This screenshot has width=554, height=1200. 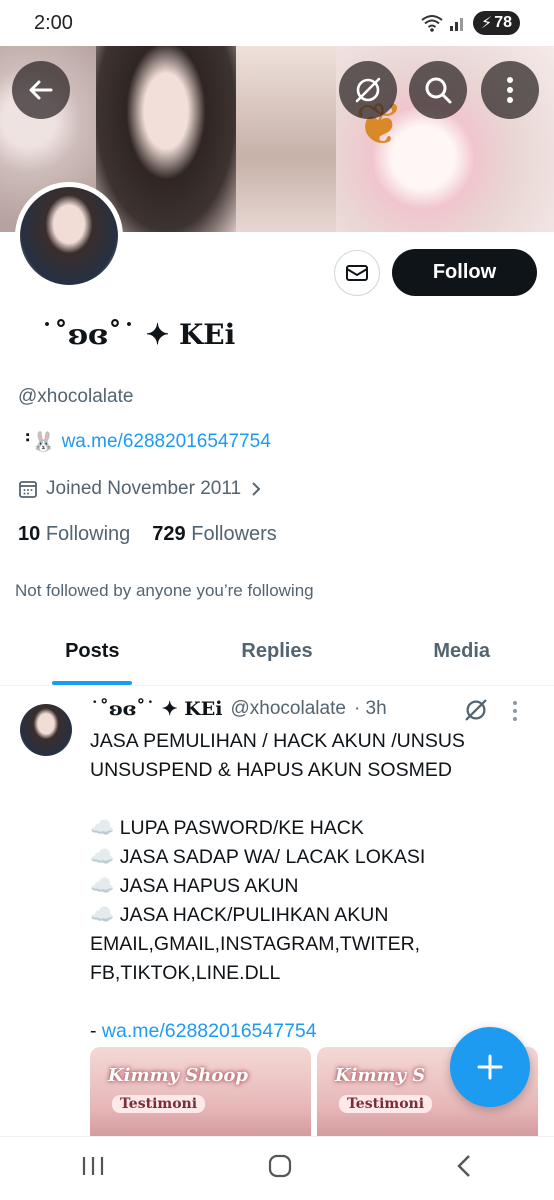 I want to click on post-line: EMAIL,GMAIL,INSTAGRAM,TWITER,, so click(x=255, y=944).